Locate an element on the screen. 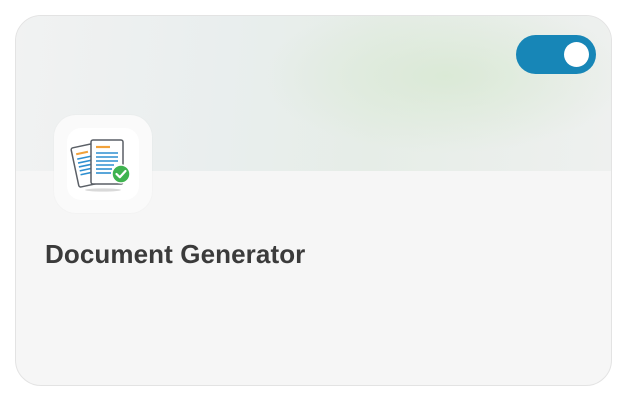 This screenshot has width=629, height=403. document-generator-icon is located at coordinates (103, 164).